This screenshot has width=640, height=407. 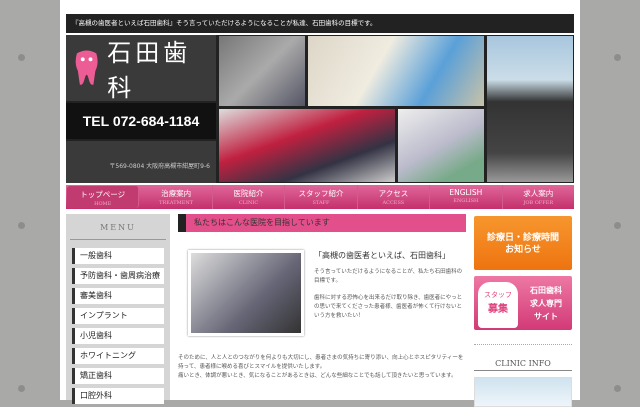 What do you see at coordinates (118, 376) in the screenshot?
I see `menu-item-orthodontics: 矯正歯科` at bounding box center [118, 376].